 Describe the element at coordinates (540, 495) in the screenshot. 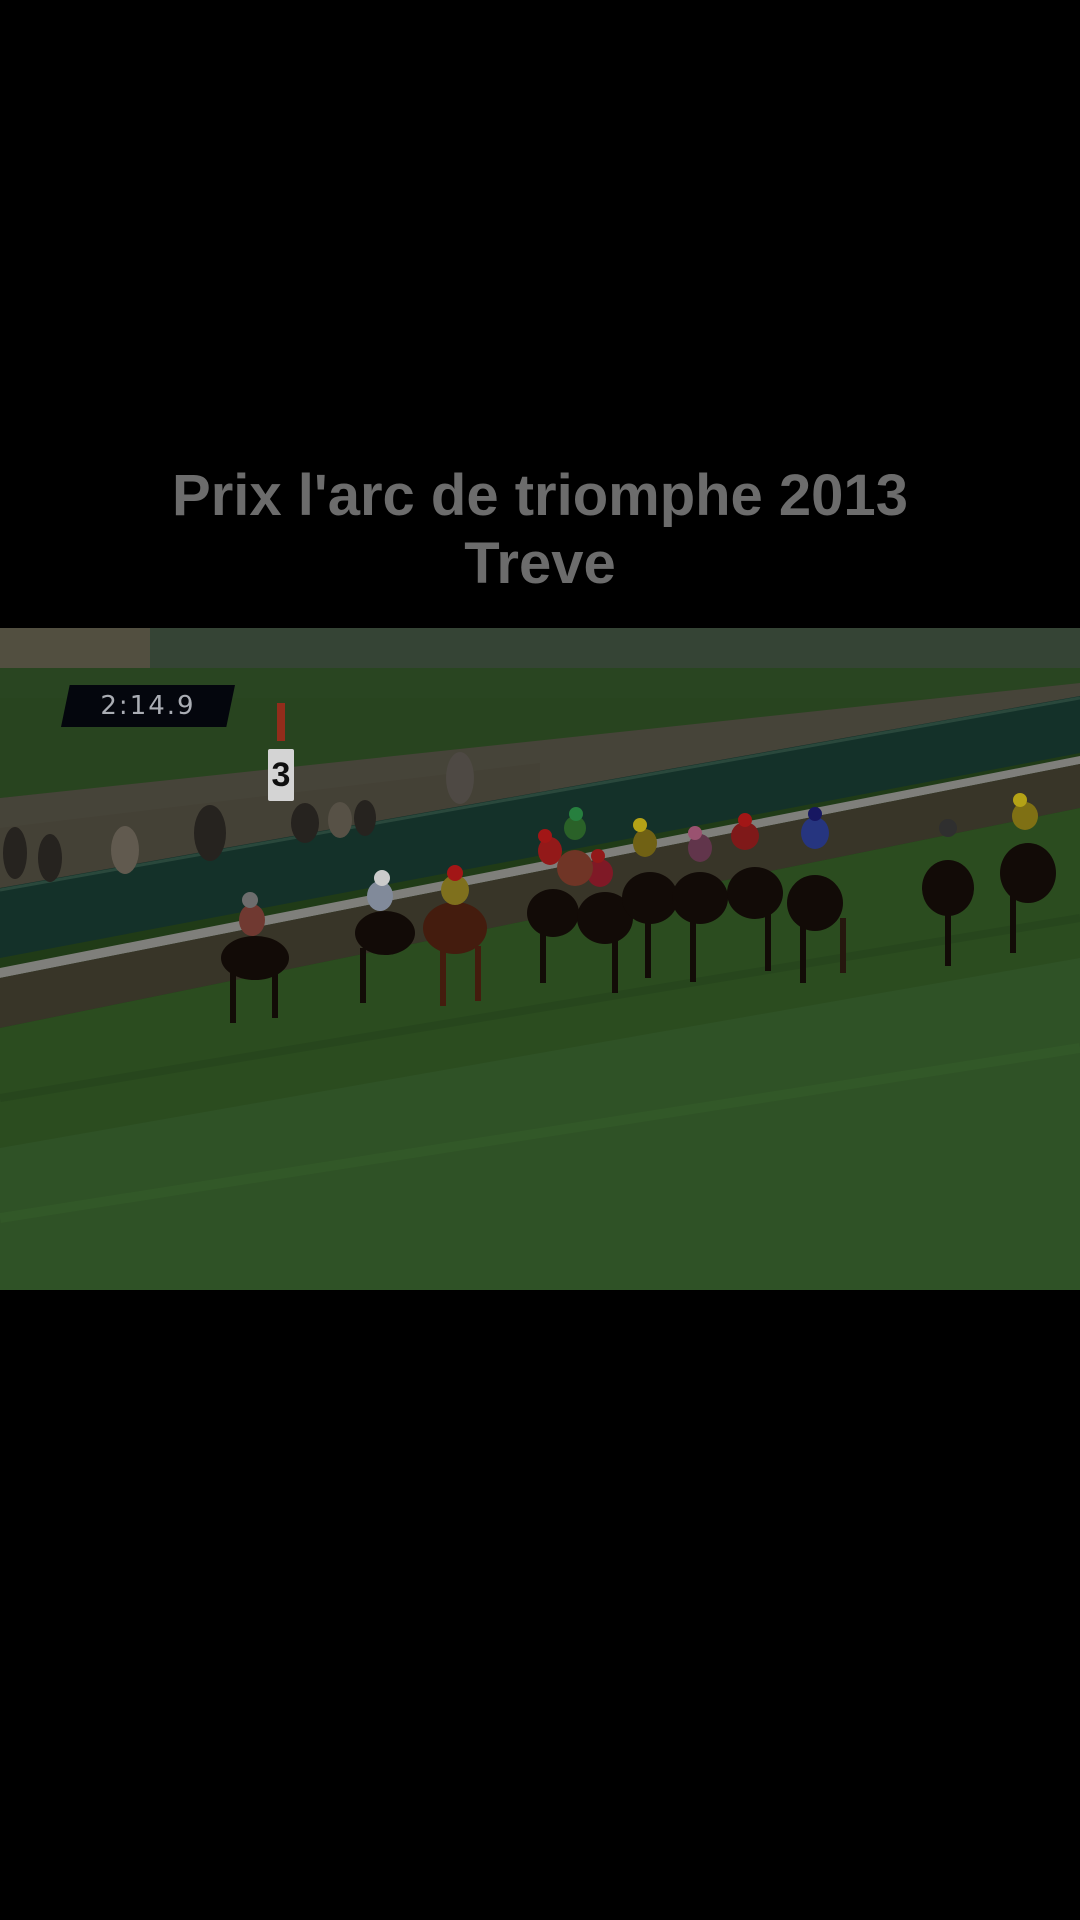

I see `caption-title: Prix l'arc de triomphe 2013` at that location.